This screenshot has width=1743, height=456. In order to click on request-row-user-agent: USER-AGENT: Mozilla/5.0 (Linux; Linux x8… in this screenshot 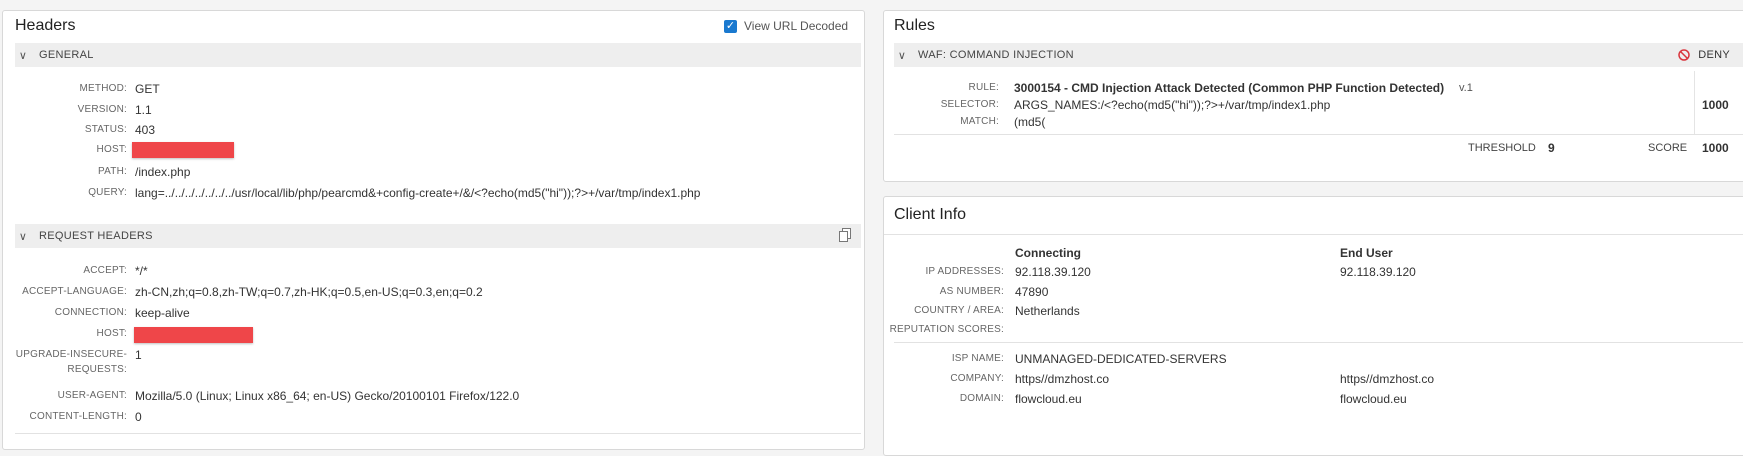, I will do `click(433, 396)`.